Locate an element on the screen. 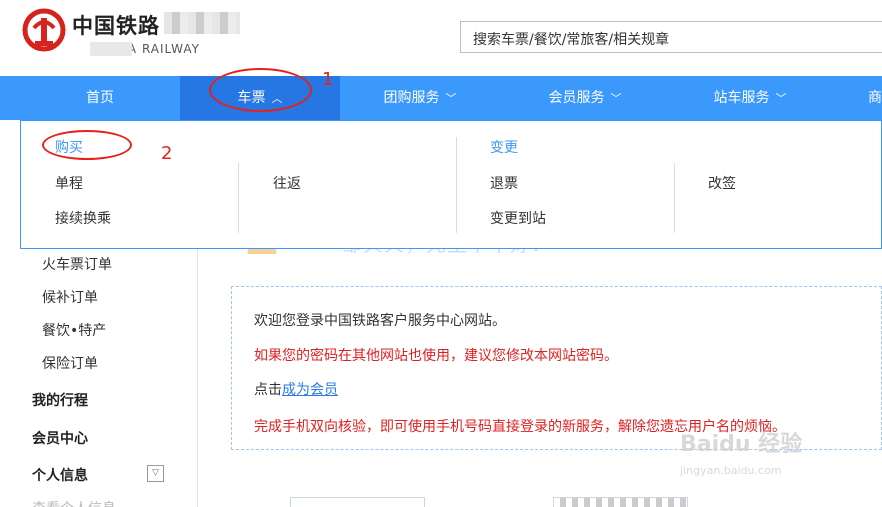  collapse-toggle-icon: ▽ is located at coordinates (155, 473).